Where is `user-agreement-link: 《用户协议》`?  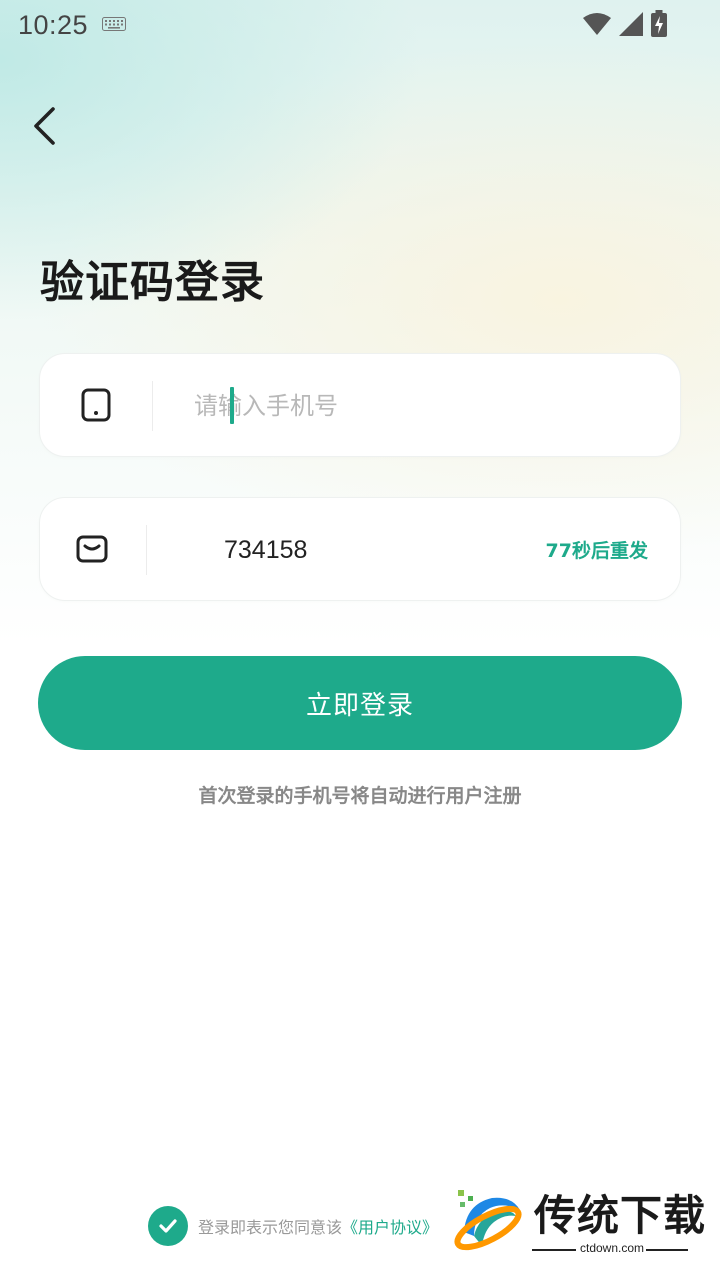
user-agreement-link: 《用户协议》 is located at coordinates (390, 1226).